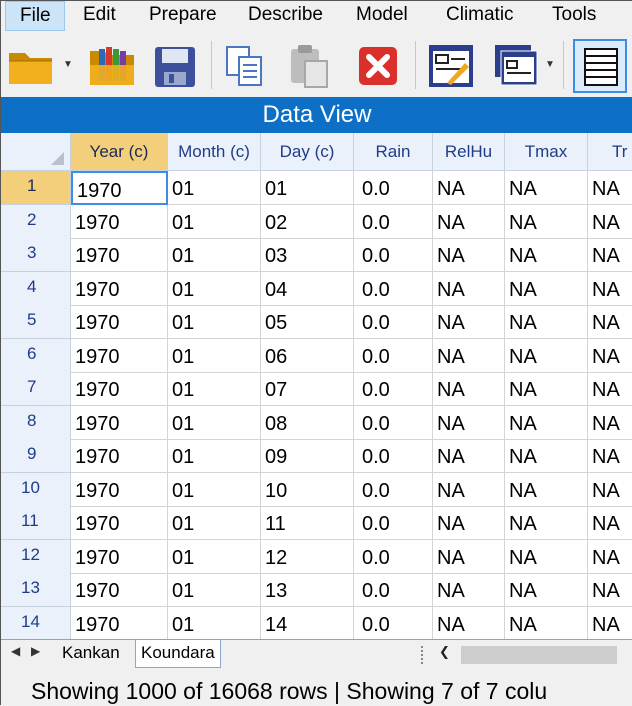  What do you see at coordinates (307, 322) in the screenshot?
I see `table-cell: 05` at bounding box center [307, 322].